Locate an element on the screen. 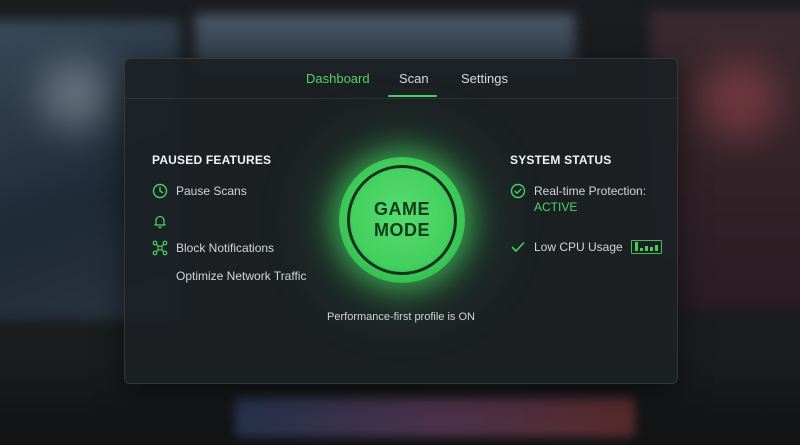 The width and height of the screenshot is (800, 445). paused-item-pause-scans: Pause Scans is located at coordinates (199, 191).